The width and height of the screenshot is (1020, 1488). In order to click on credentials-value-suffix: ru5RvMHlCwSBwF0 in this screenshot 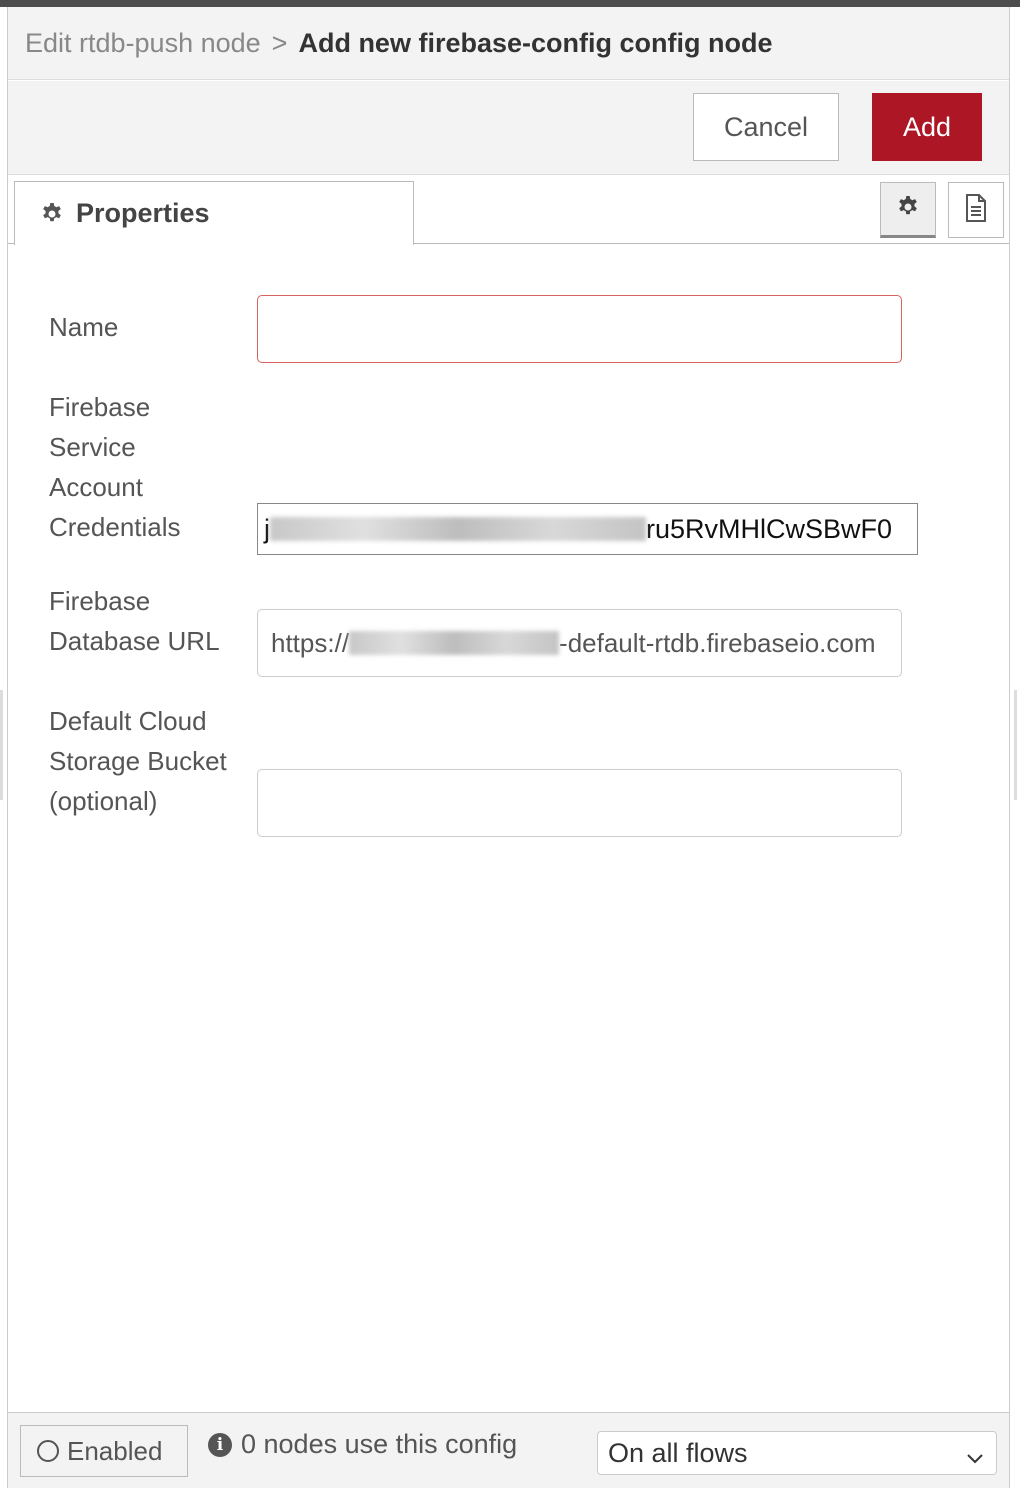, I will do `click(769, 528)`.